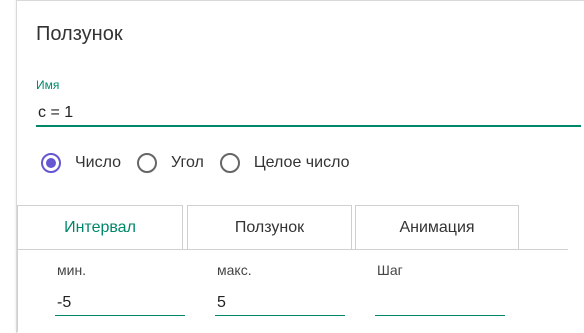  Describe the element at coordinates (120, 303) in the screenshot. I see `min-input` at that location.